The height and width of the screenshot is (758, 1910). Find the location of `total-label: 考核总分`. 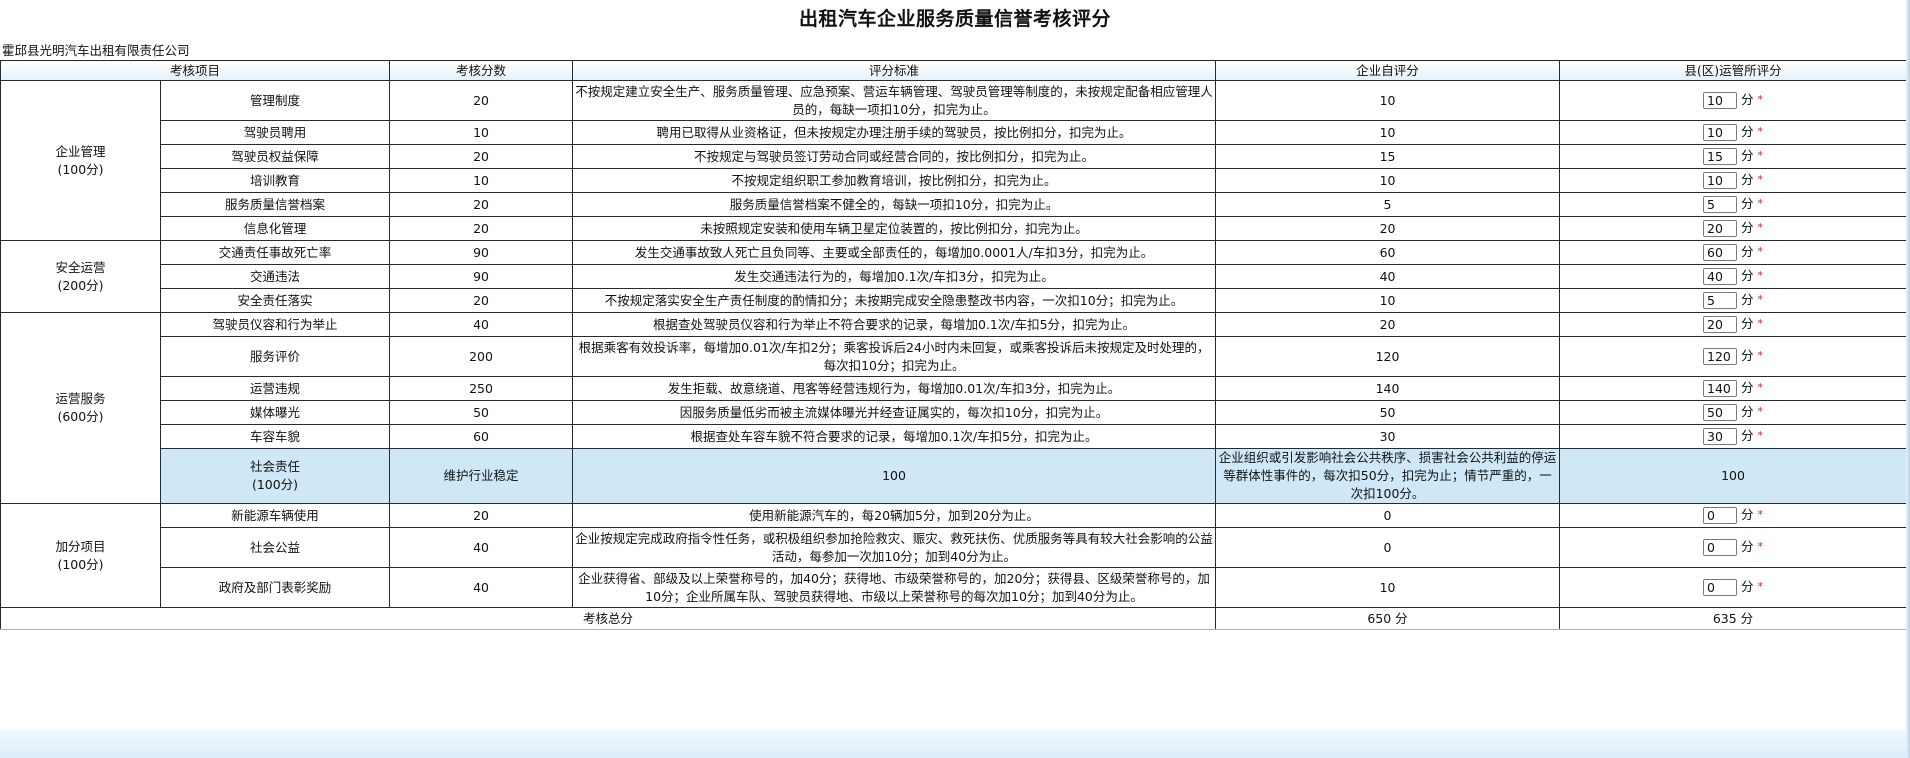

total-label: 考核总分 is located at coordinates (608, 618).